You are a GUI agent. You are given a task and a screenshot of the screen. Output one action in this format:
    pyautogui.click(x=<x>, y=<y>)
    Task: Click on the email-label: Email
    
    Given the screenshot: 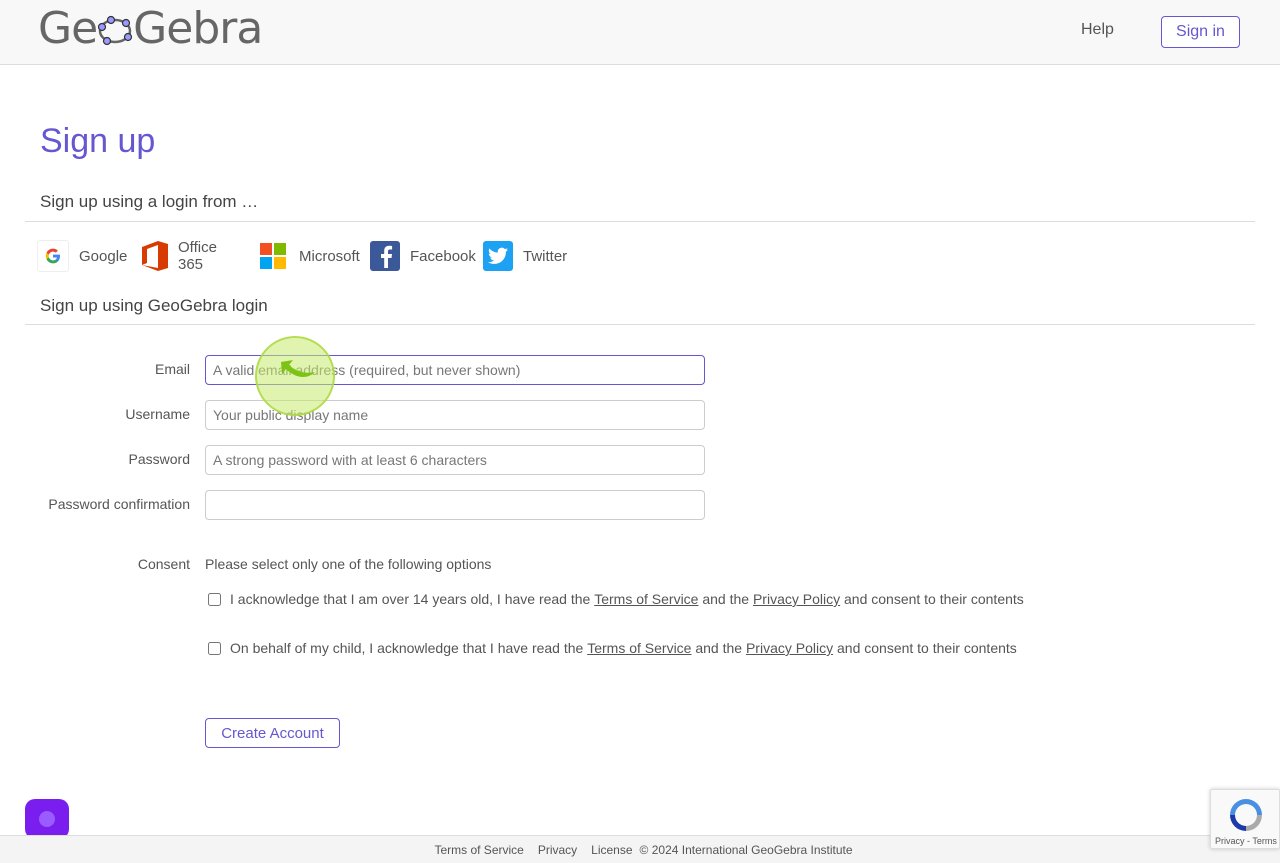 What is the action you would take?
    pyautogui.click(x=172, y=369)
    